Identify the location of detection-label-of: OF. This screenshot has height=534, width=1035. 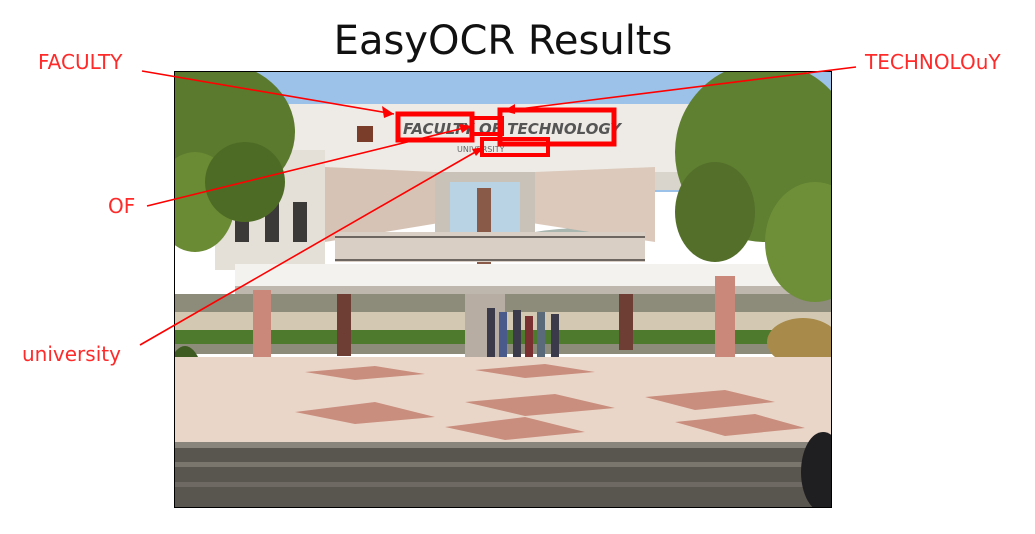
(122, 206).